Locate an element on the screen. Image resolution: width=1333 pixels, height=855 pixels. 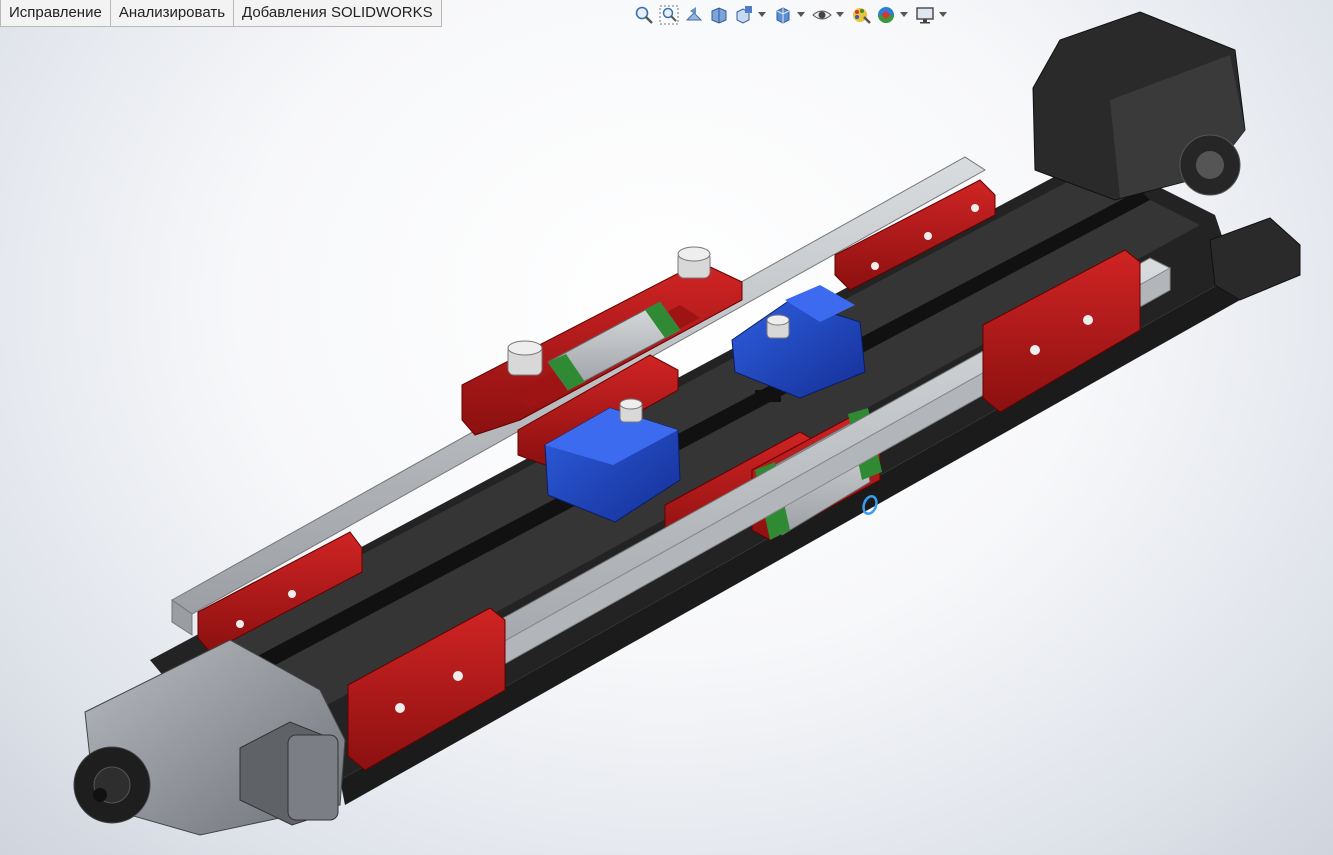
view-settings-dropdown-icon is located at coordinates (943, 15).